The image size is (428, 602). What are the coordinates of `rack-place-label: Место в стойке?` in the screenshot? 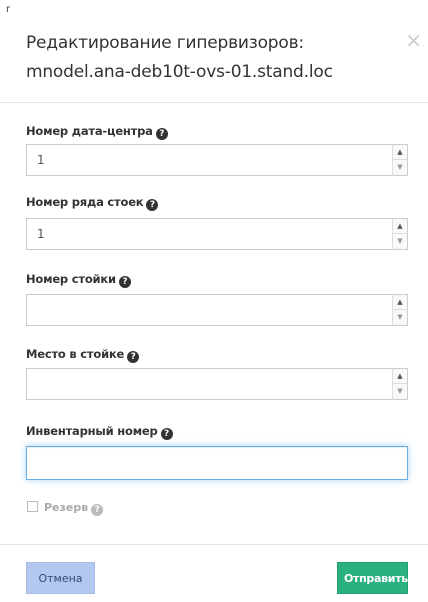 It's located at (83, 355).